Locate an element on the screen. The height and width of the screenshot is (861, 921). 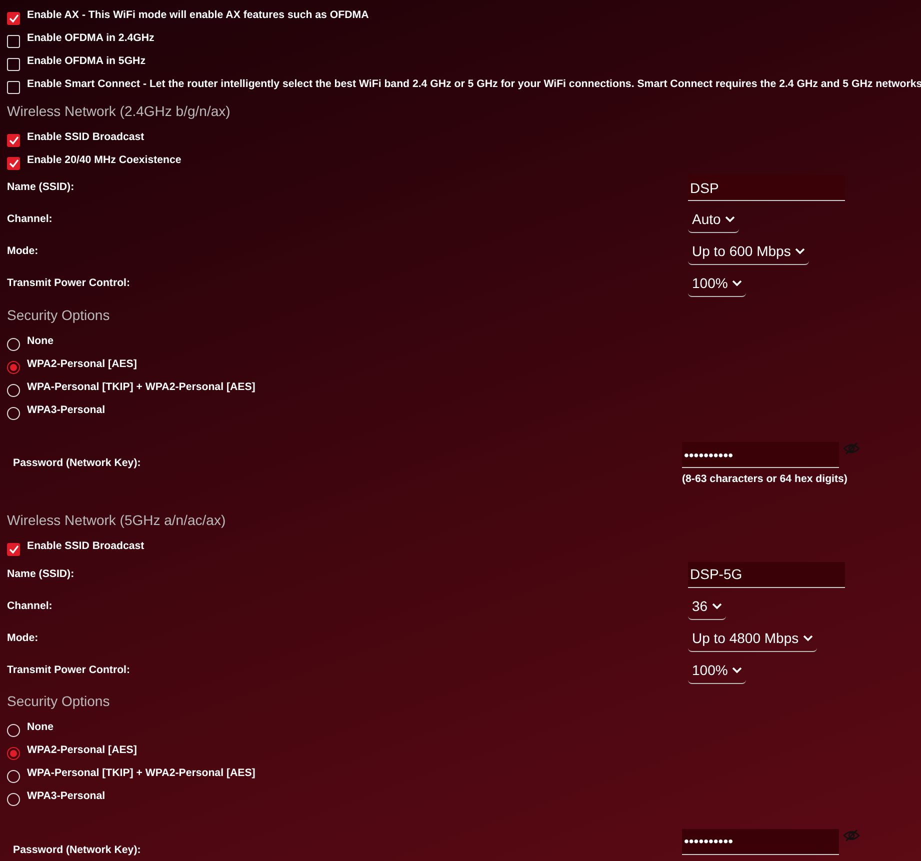
text-field: DSP-5G is located at coordinates (766, 575).